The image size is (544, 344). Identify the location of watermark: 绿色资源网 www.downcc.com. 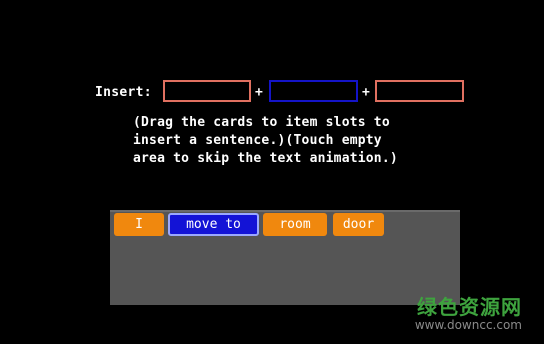
(468, 314).